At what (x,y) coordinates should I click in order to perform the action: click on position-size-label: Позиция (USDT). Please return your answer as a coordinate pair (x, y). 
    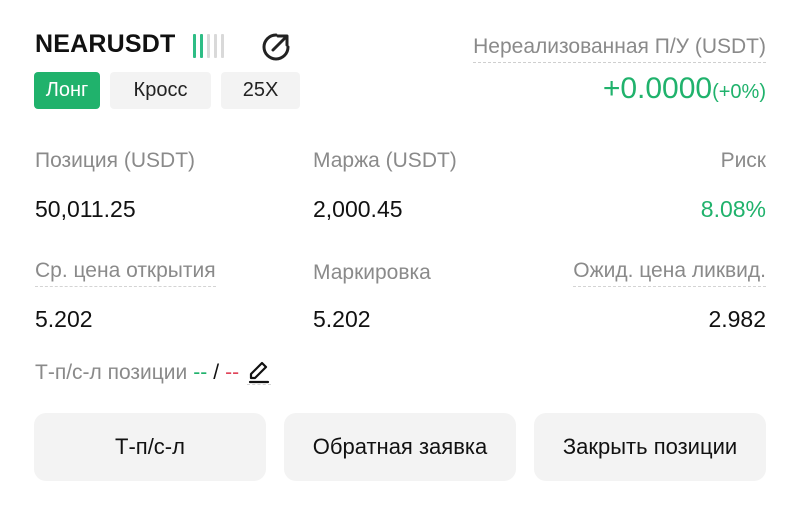
    Looking at the image, I should click on (115, 160).